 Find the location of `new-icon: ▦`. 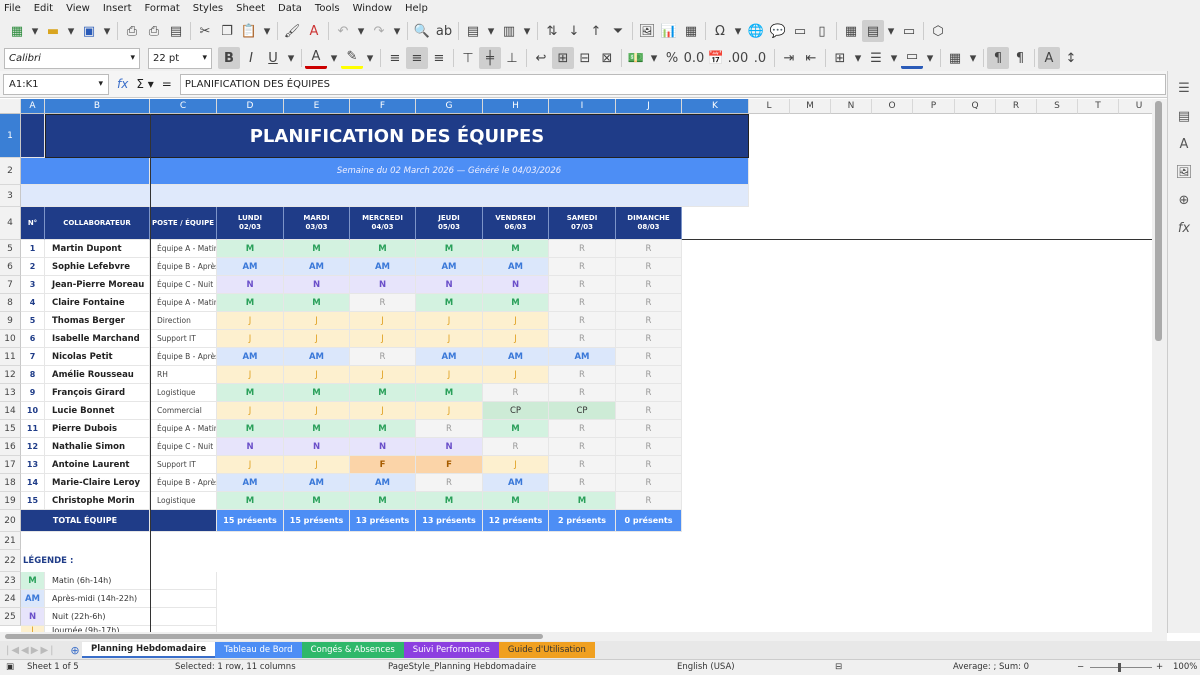

new-icon: ▦ is located at coordinates (17, 31).